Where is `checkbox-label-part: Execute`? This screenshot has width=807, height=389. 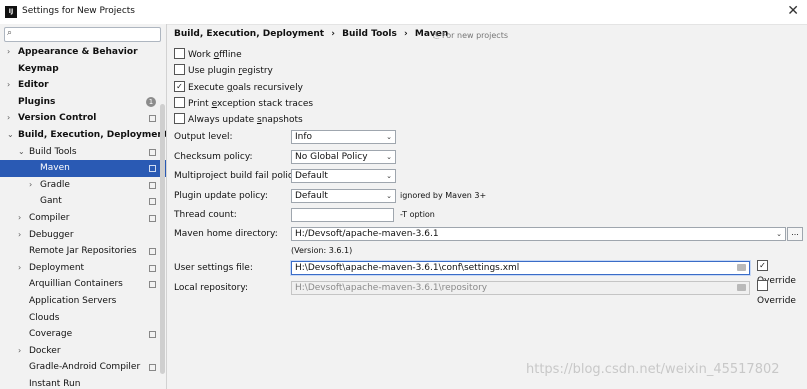 checkbox-label-part: Execute is located at coordinates (207, 88).